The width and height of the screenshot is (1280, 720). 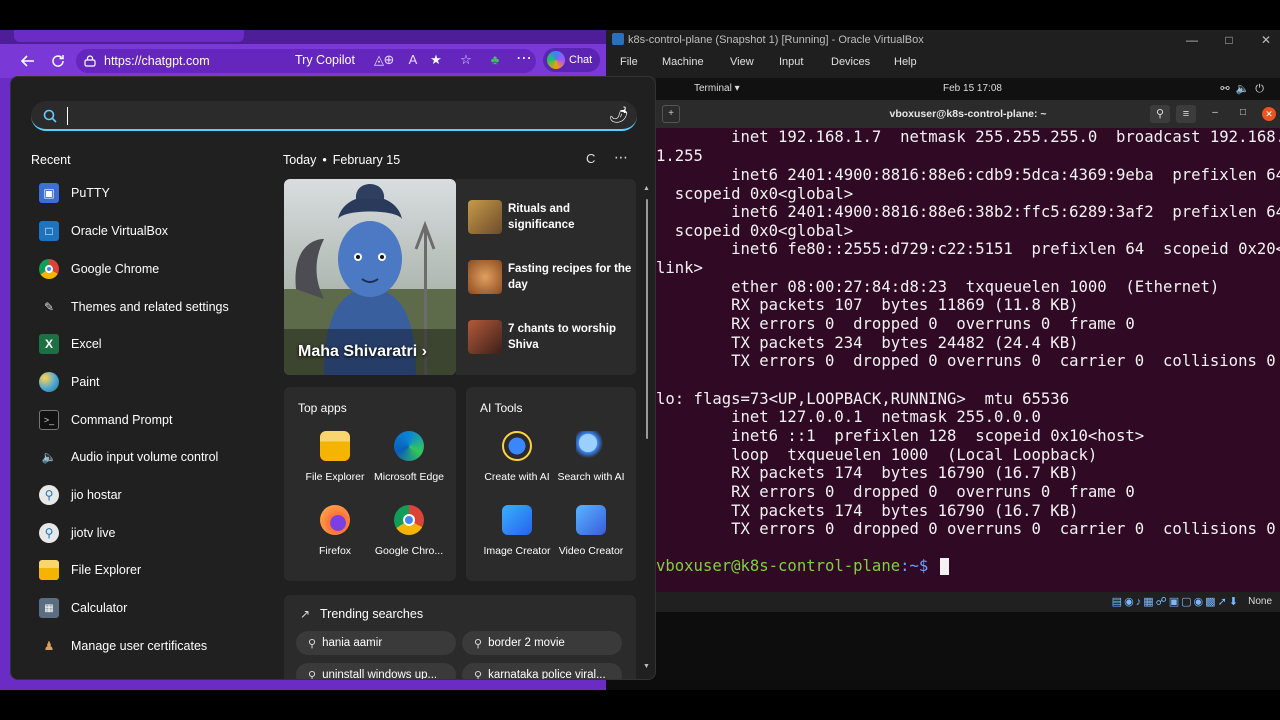 I want to click on ai-tile-video-creator: Video Creator, so click(x=591, y=537).